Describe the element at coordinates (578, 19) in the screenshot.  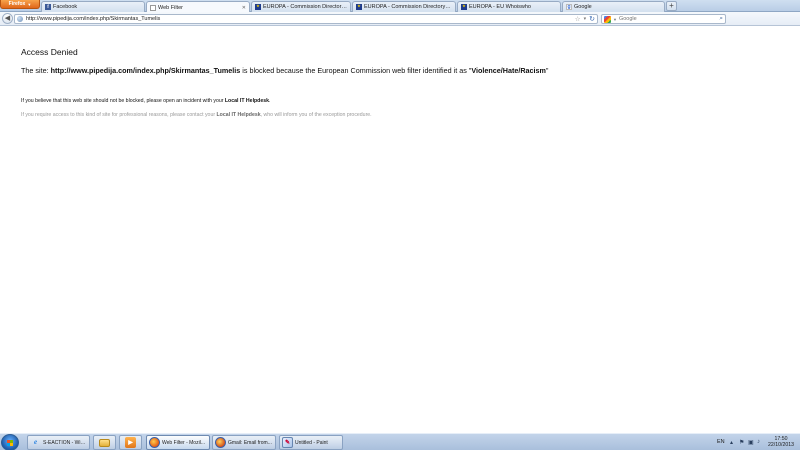
I see `bookmark-star-icon: ☆` at that location.